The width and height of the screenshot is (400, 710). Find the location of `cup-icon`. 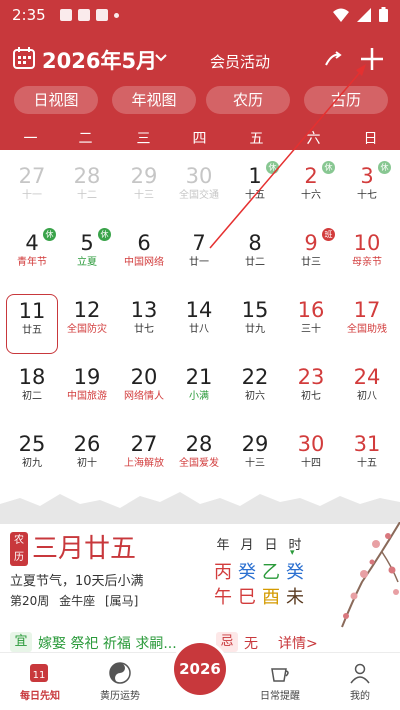

cup-icon is located at coordinates (280, 675).